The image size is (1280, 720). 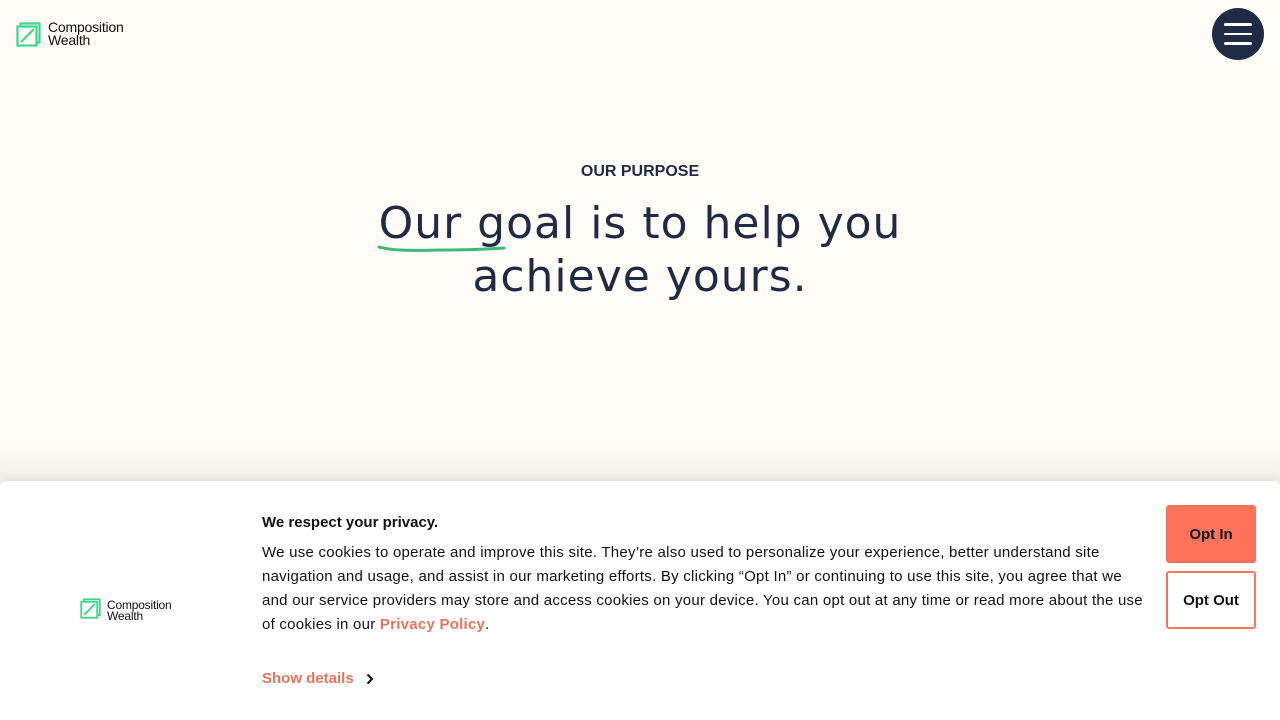 I want to click on headline-rest-line-1: is to help you, so click(x=738, y=223).